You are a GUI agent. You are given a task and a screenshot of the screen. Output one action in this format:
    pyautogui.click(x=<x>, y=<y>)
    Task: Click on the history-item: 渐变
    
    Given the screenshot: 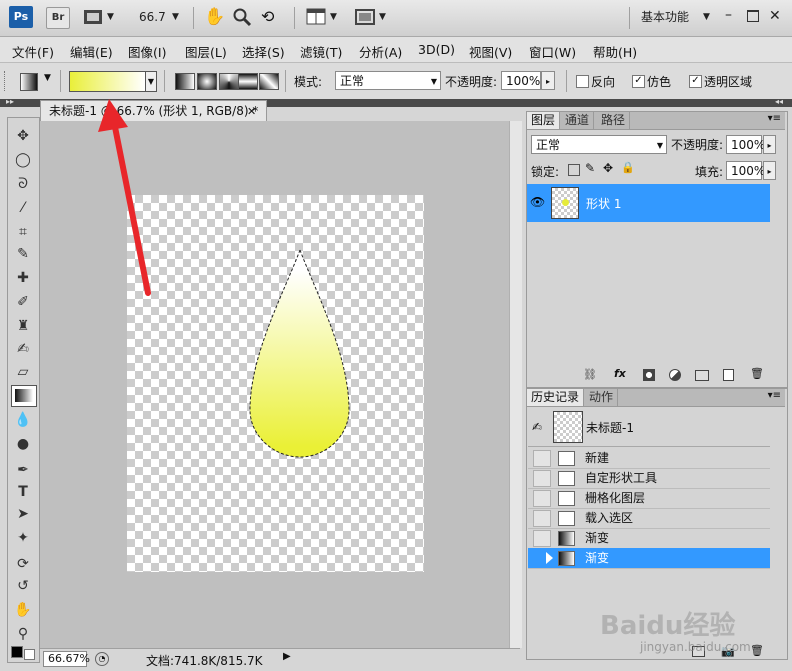 What is the action you would take?
    pyautogui.click(x=649, y=538)
    